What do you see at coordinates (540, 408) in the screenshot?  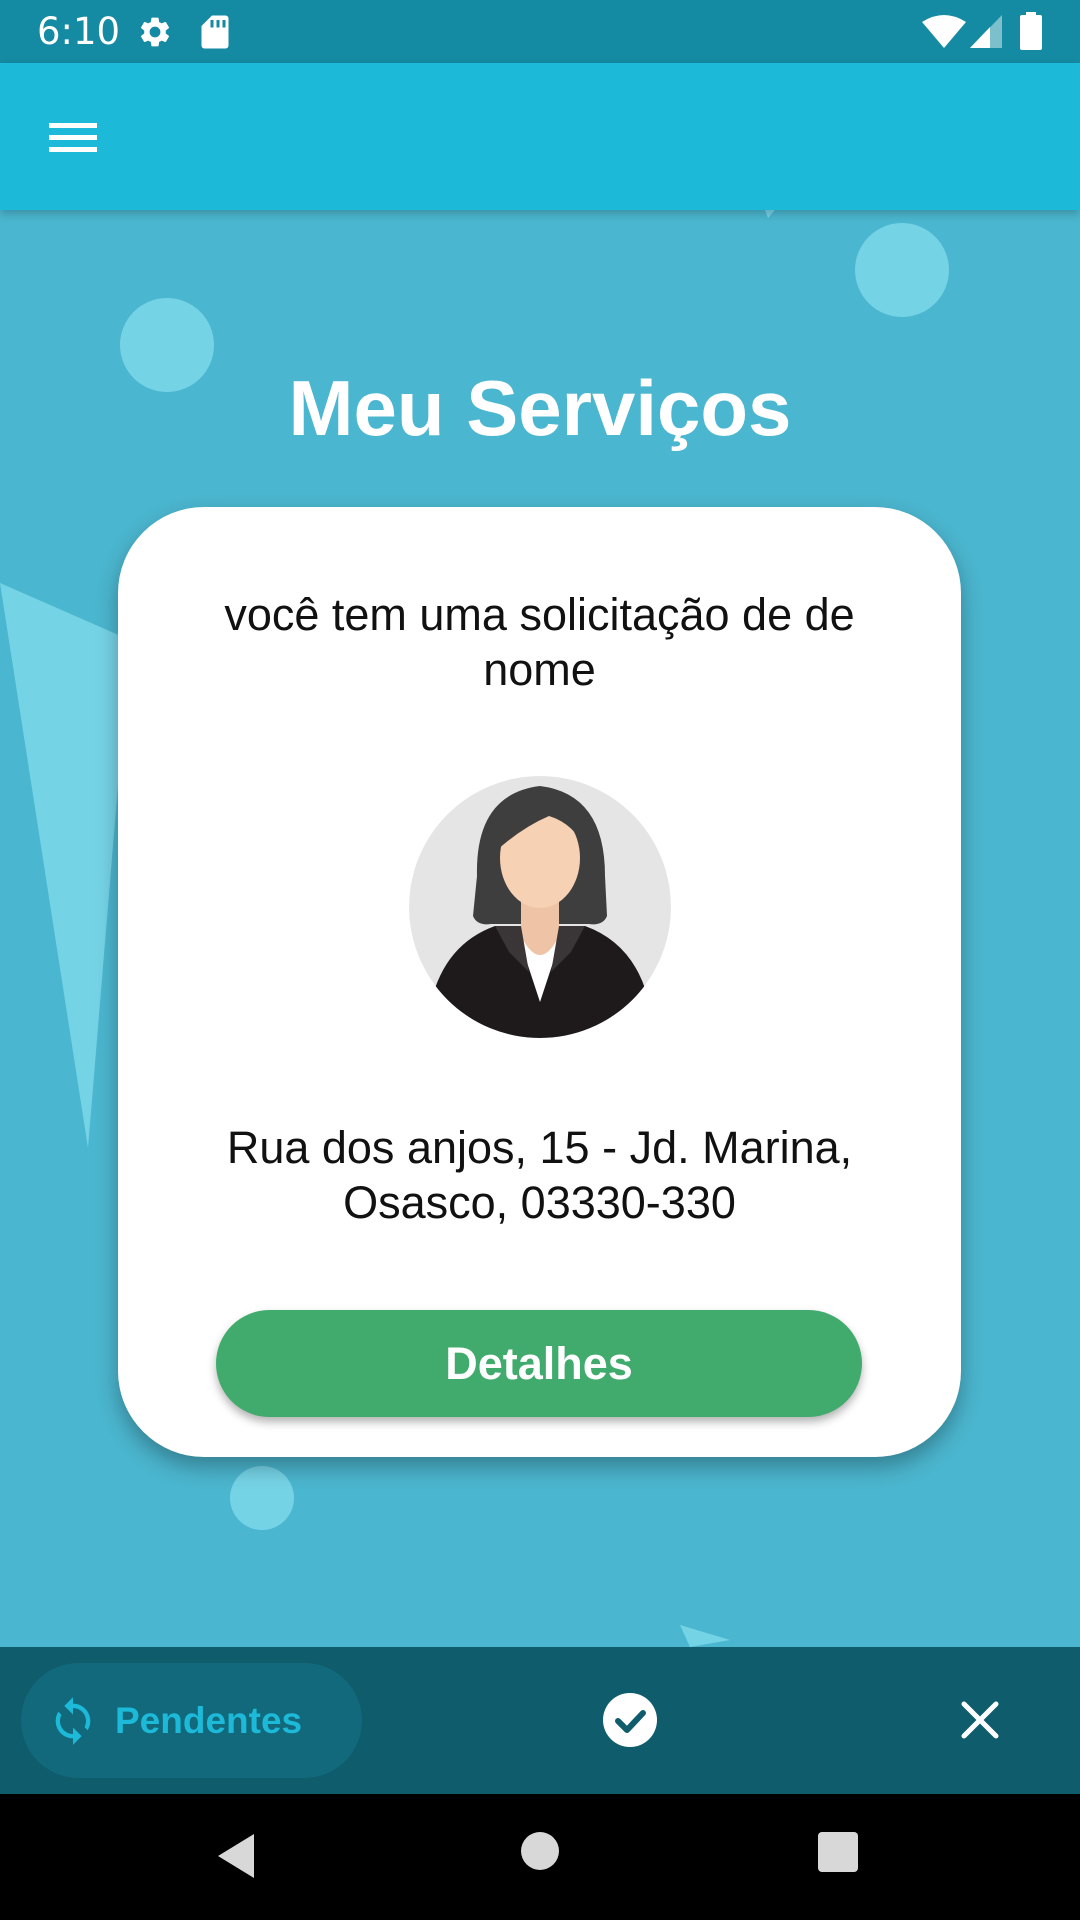 I see `page-title: Meu Serviços` at bounding box center [540, 408].